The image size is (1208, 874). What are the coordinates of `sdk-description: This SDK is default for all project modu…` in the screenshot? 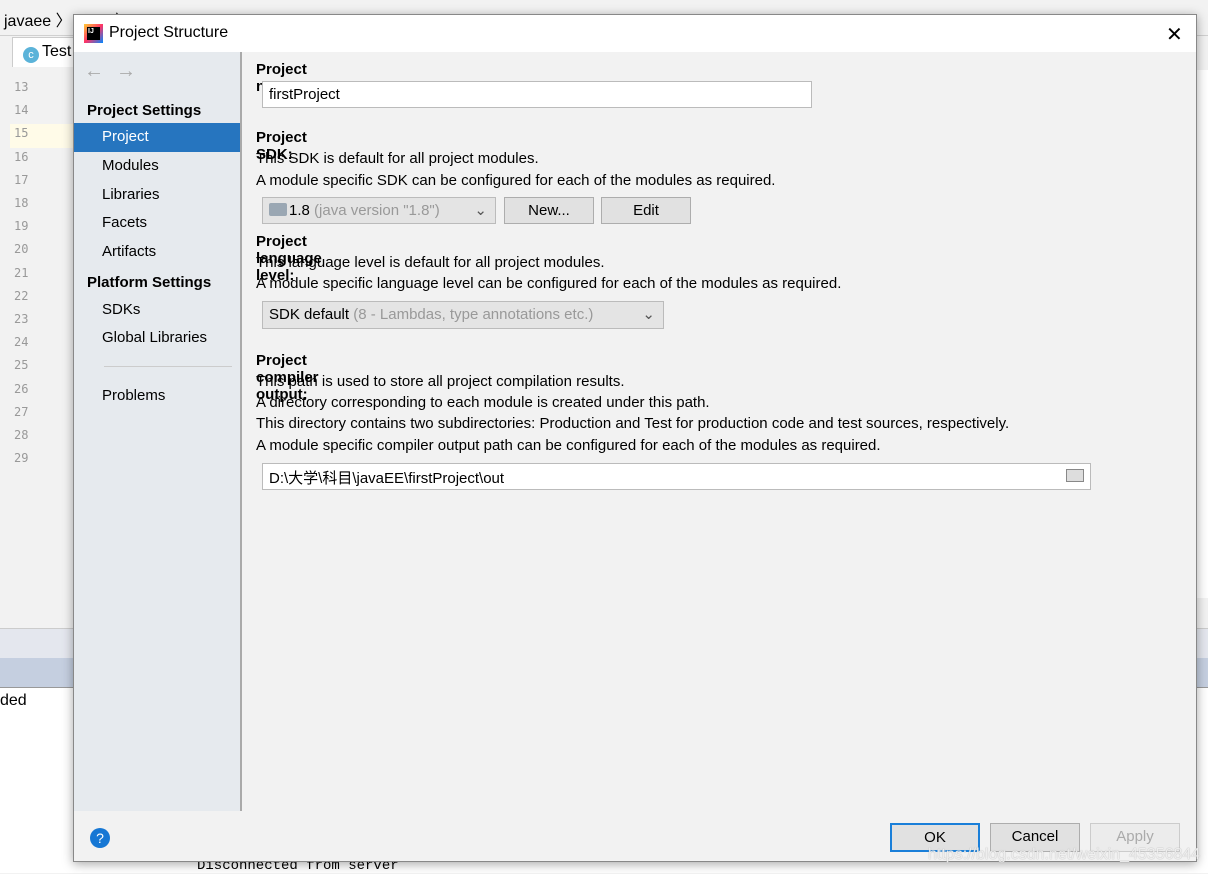 It's located at (397, 158).